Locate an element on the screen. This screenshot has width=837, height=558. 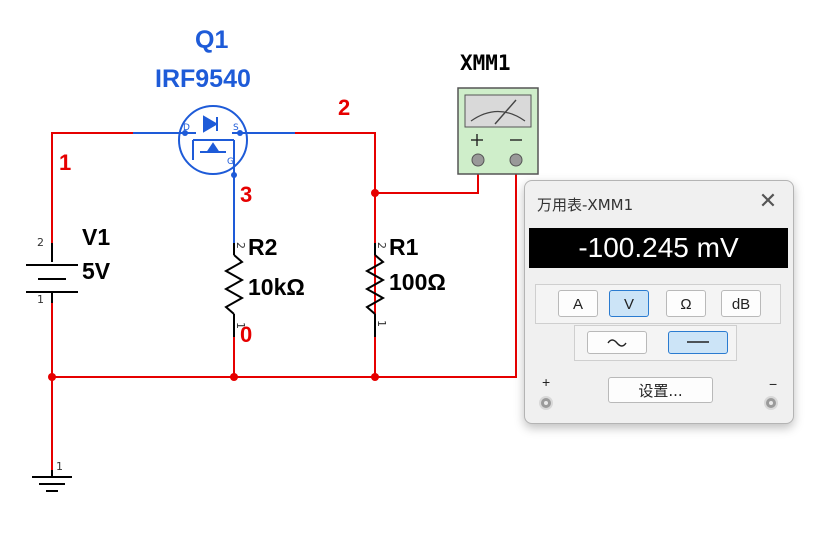
minus-terminal-label: − is located at coordinates (773, 384).